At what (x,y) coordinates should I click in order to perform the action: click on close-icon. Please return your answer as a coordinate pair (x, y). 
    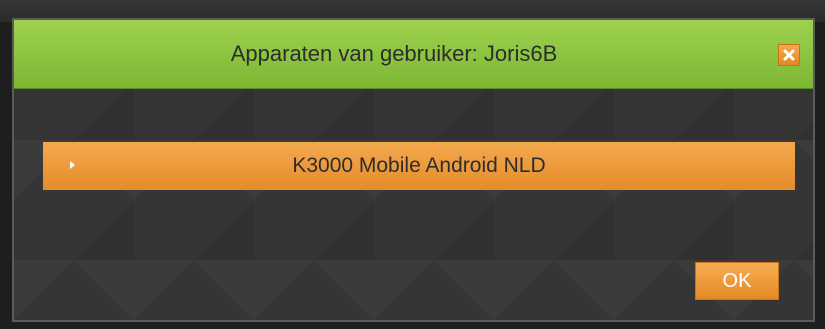
    Looking at the image, I should click on (789, 55).